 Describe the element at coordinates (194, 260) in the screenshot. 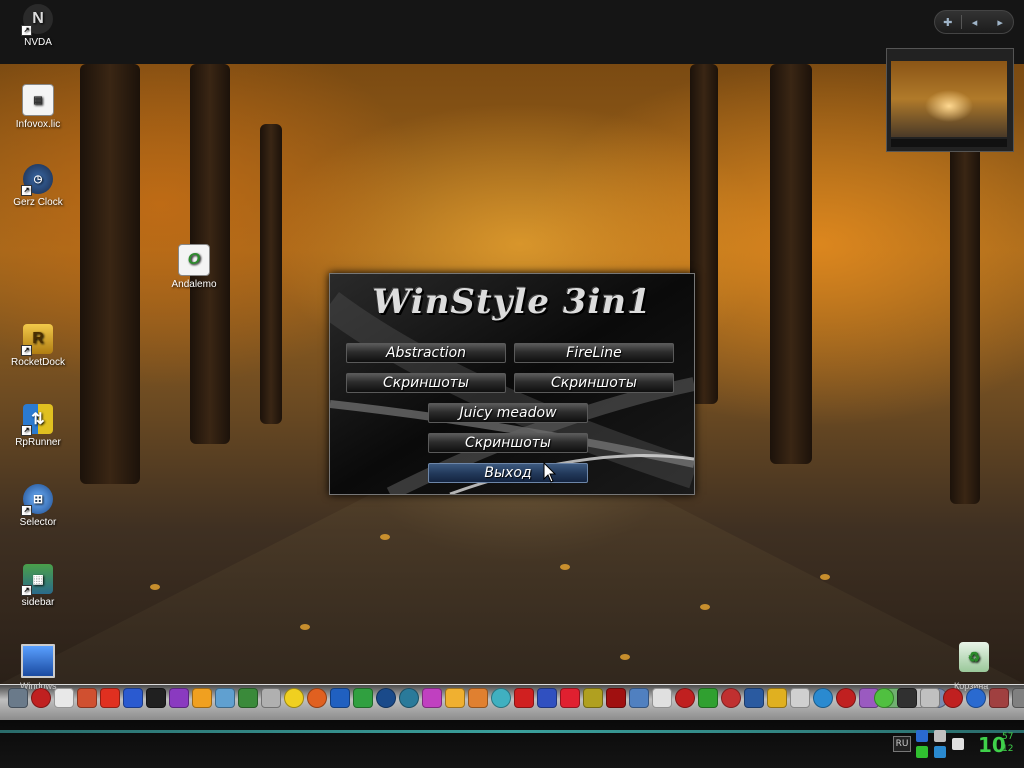

I see `andalemo-file-icon: O` at that location.